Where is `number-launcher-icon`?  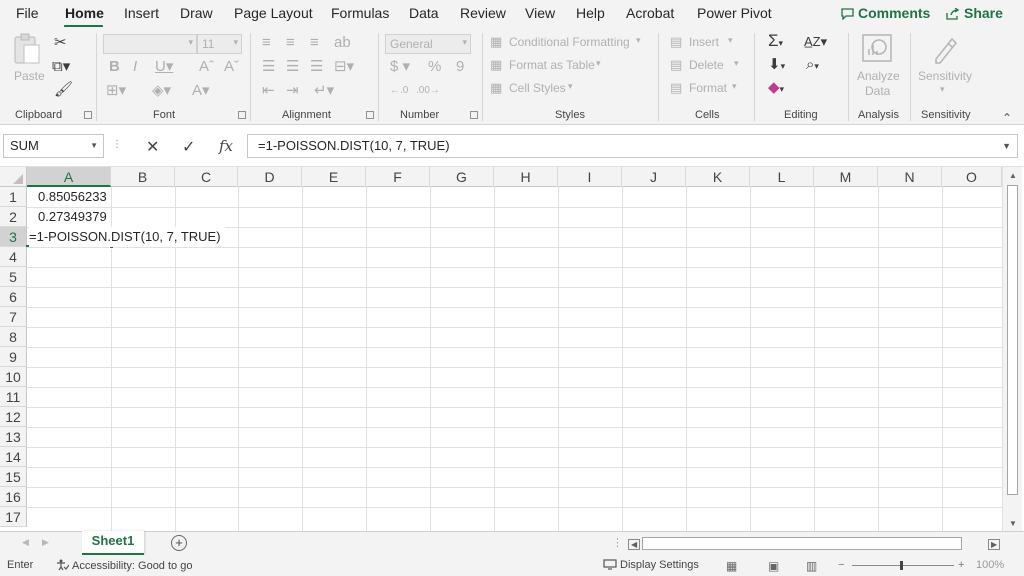
number-launcher-icon is located at coordinates (474, 115).